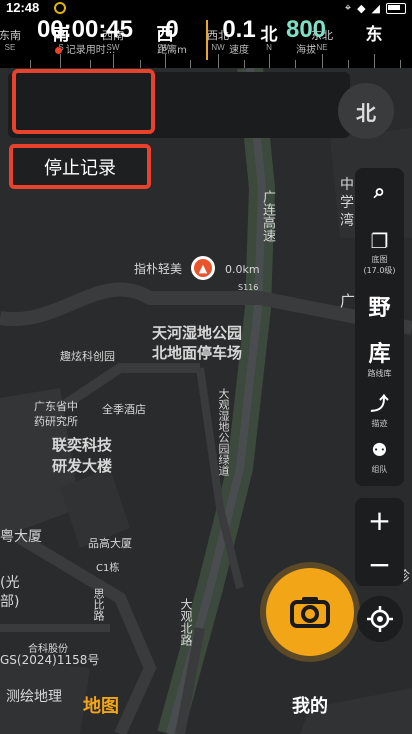 The width and height of the screenshot is (412, 734). What do you see at coordinates (10, 47) in the screenshot?
I see `compass-abbr: SE` at bounding box center [10, 47].